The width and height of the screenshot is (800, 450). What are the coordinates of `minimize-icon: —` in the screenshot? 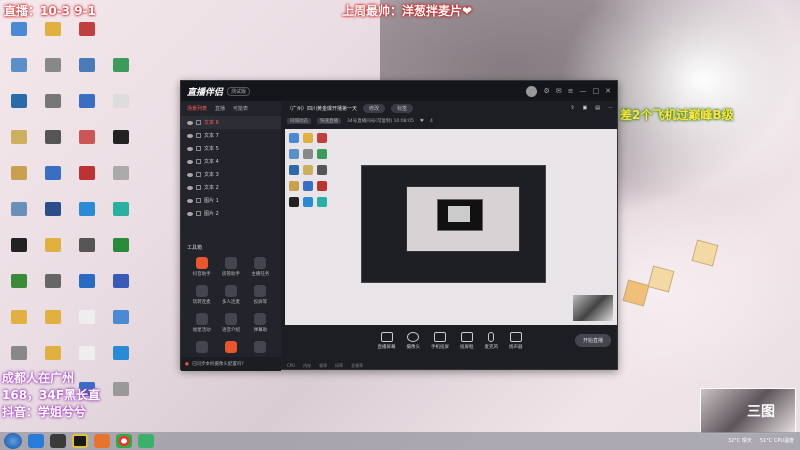 It's located at (583, 91).